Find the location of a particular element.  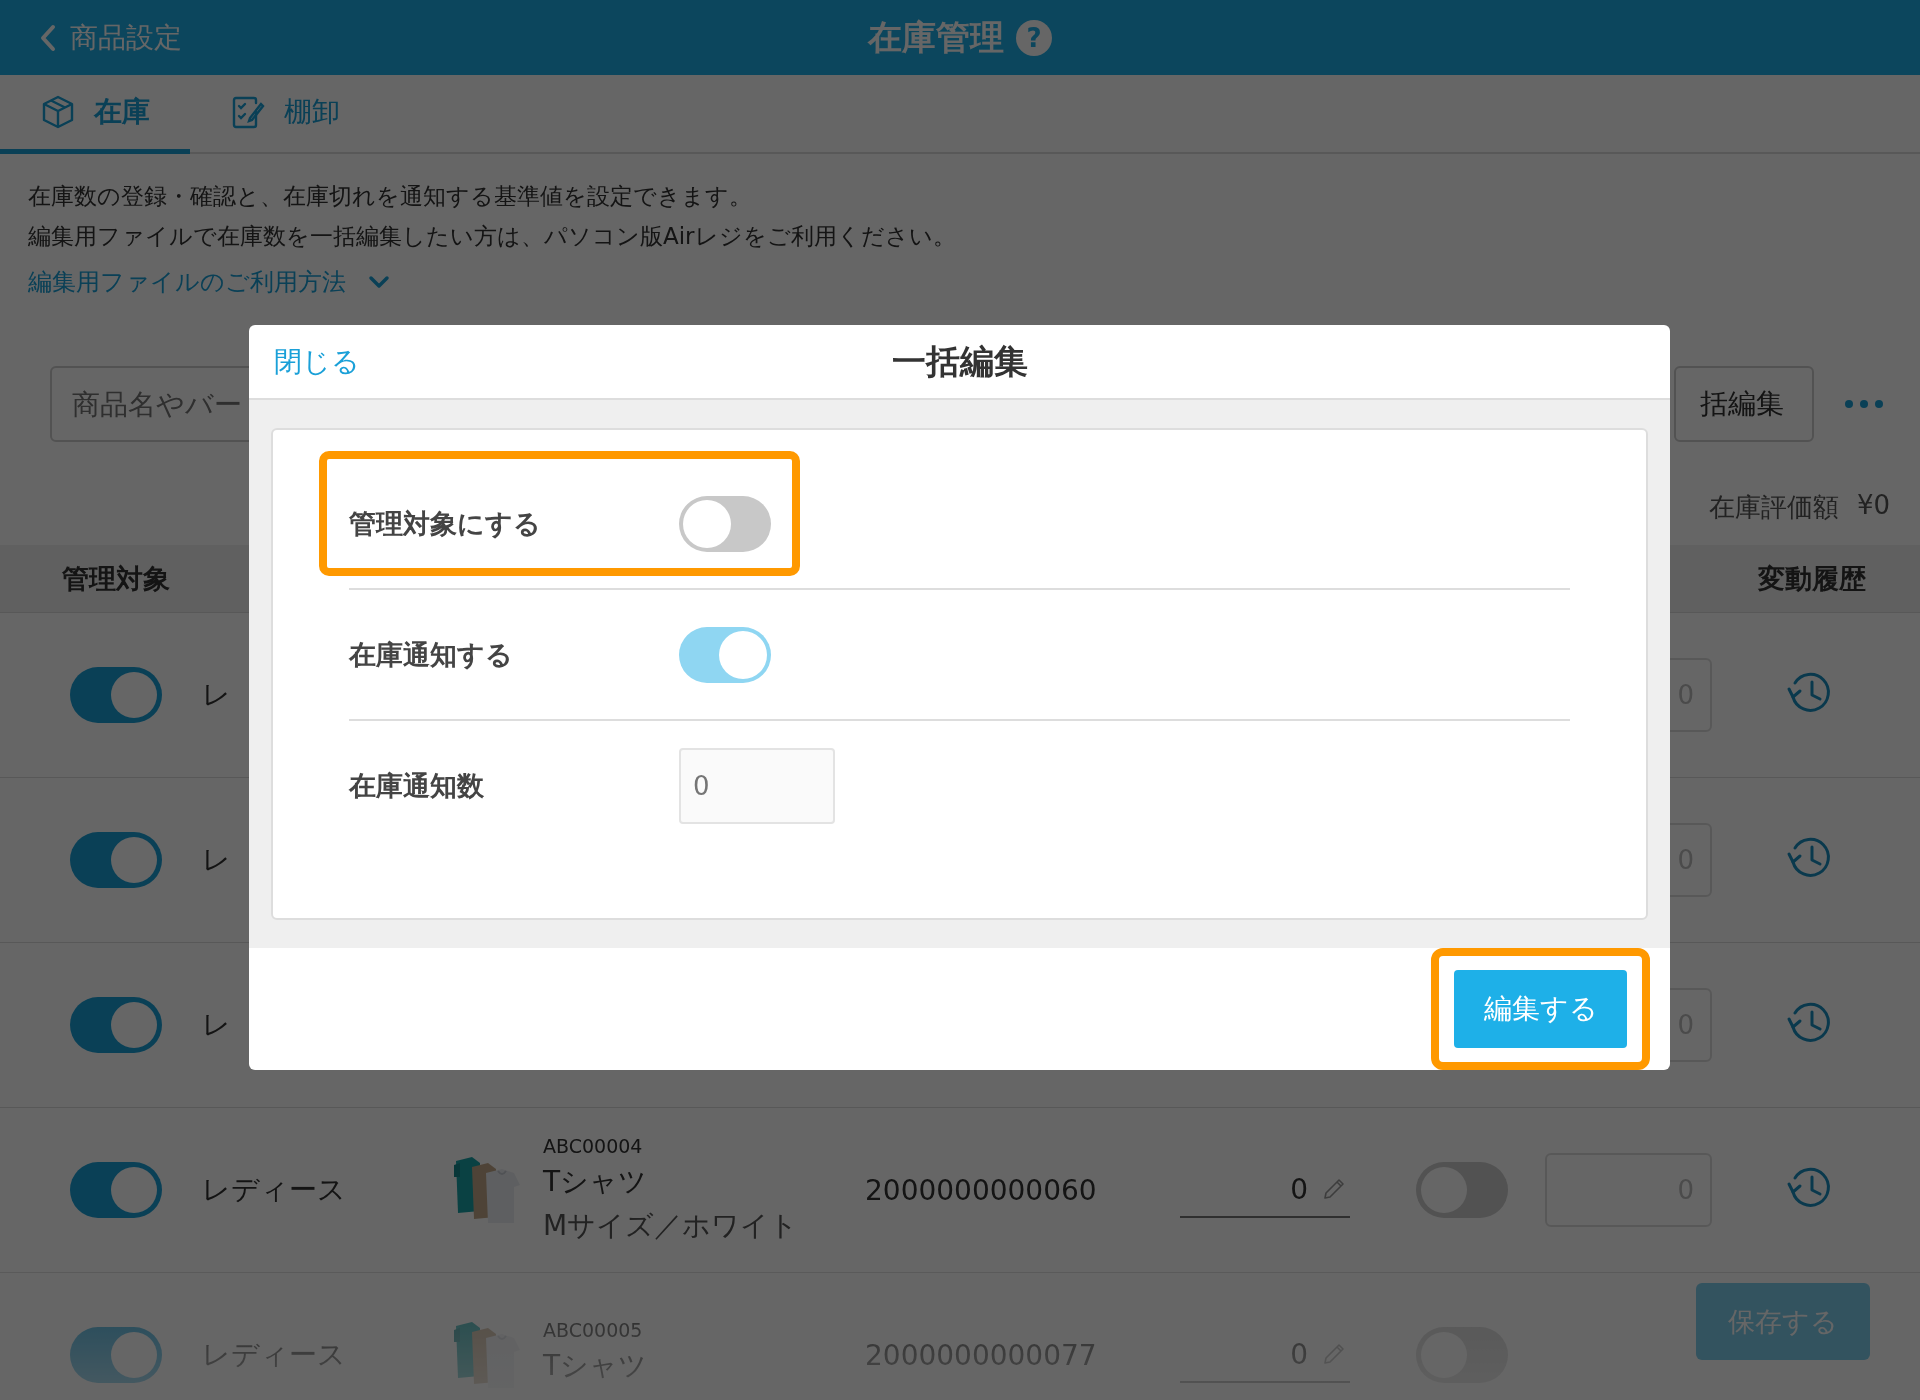

bulk-edit-button: 括編集 is located at coordinates (1744, 404).